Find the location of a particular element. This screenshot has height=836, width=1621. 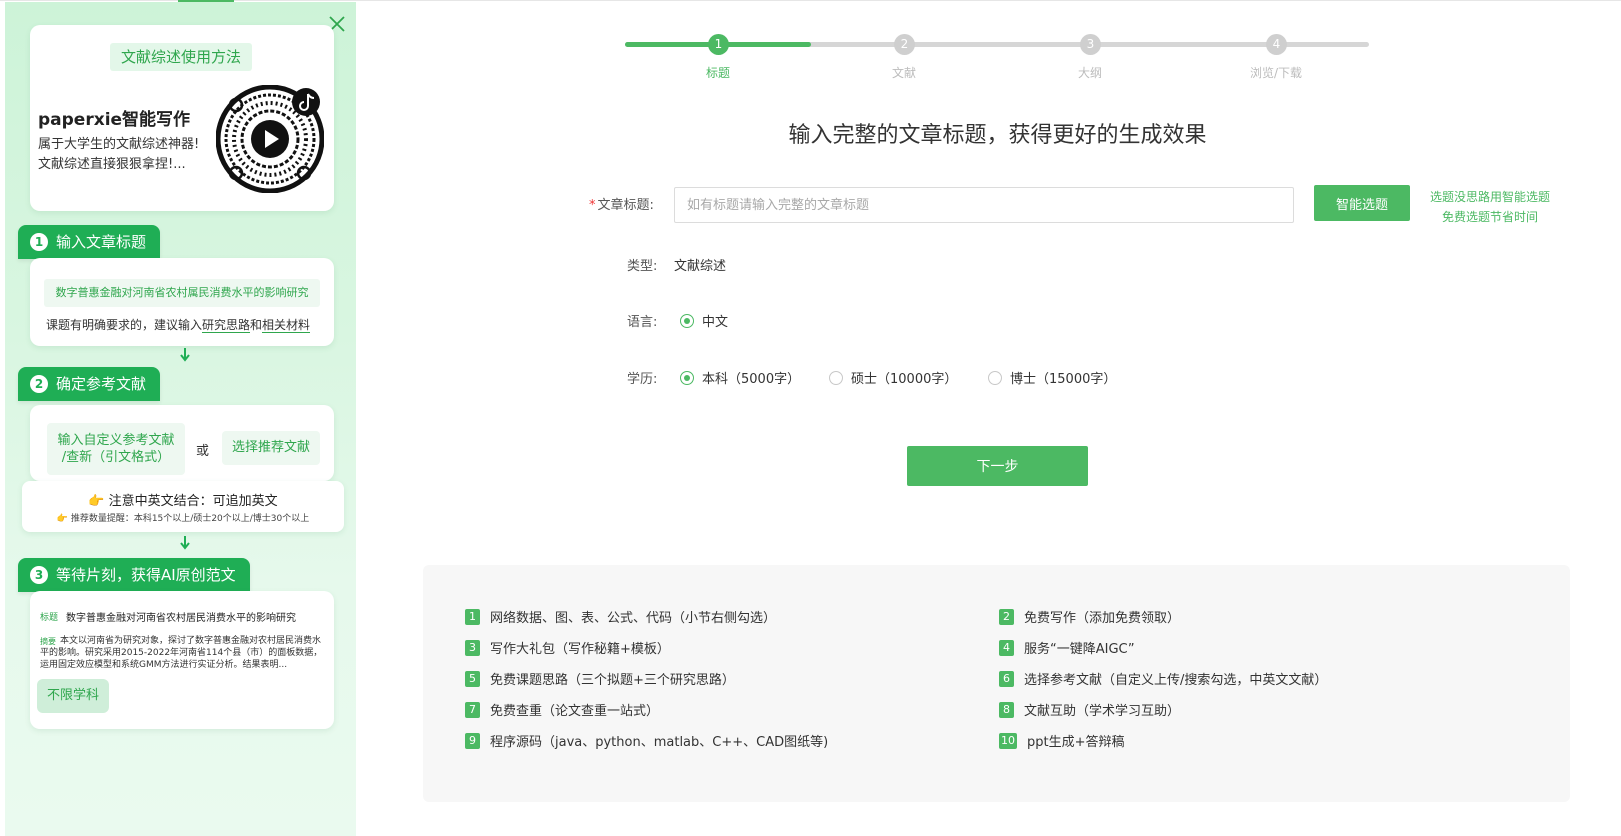

next-step-button: 下一步 is located at coordinates (997, 466).